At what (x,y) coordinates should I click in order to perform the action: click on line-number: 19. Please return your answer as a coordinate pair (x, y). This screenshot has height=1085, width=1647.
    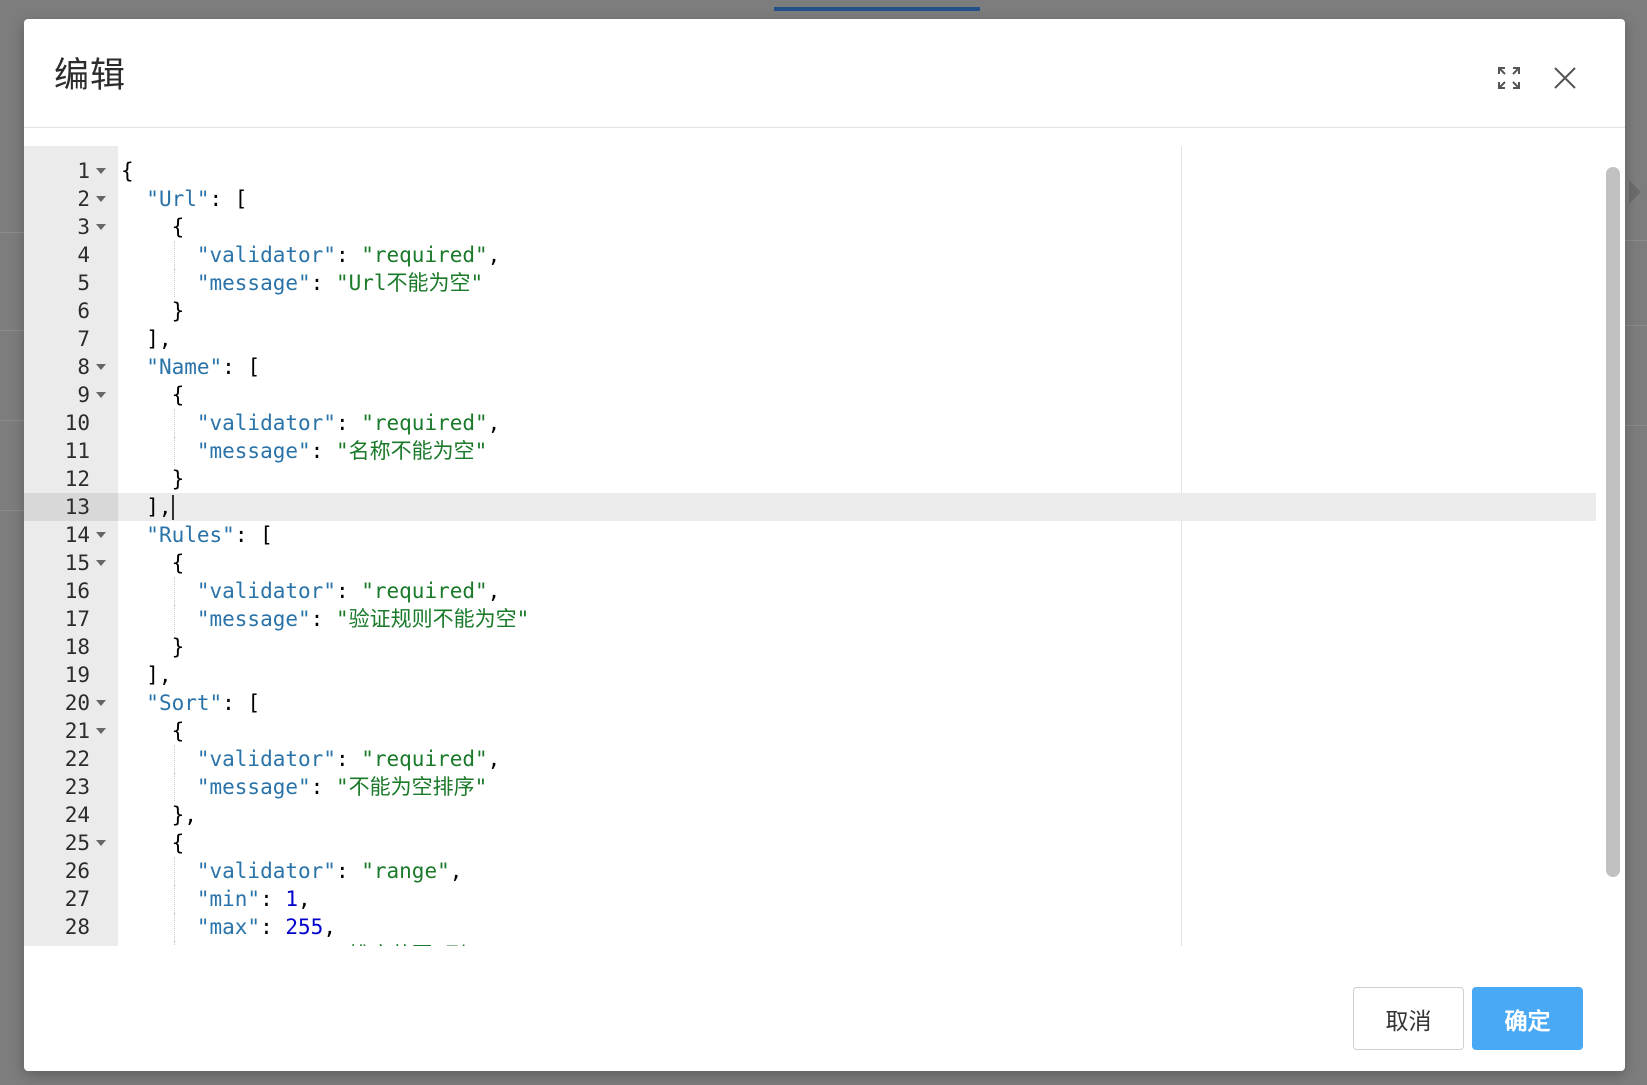
    Looking at the image, I should click on (77, 675).